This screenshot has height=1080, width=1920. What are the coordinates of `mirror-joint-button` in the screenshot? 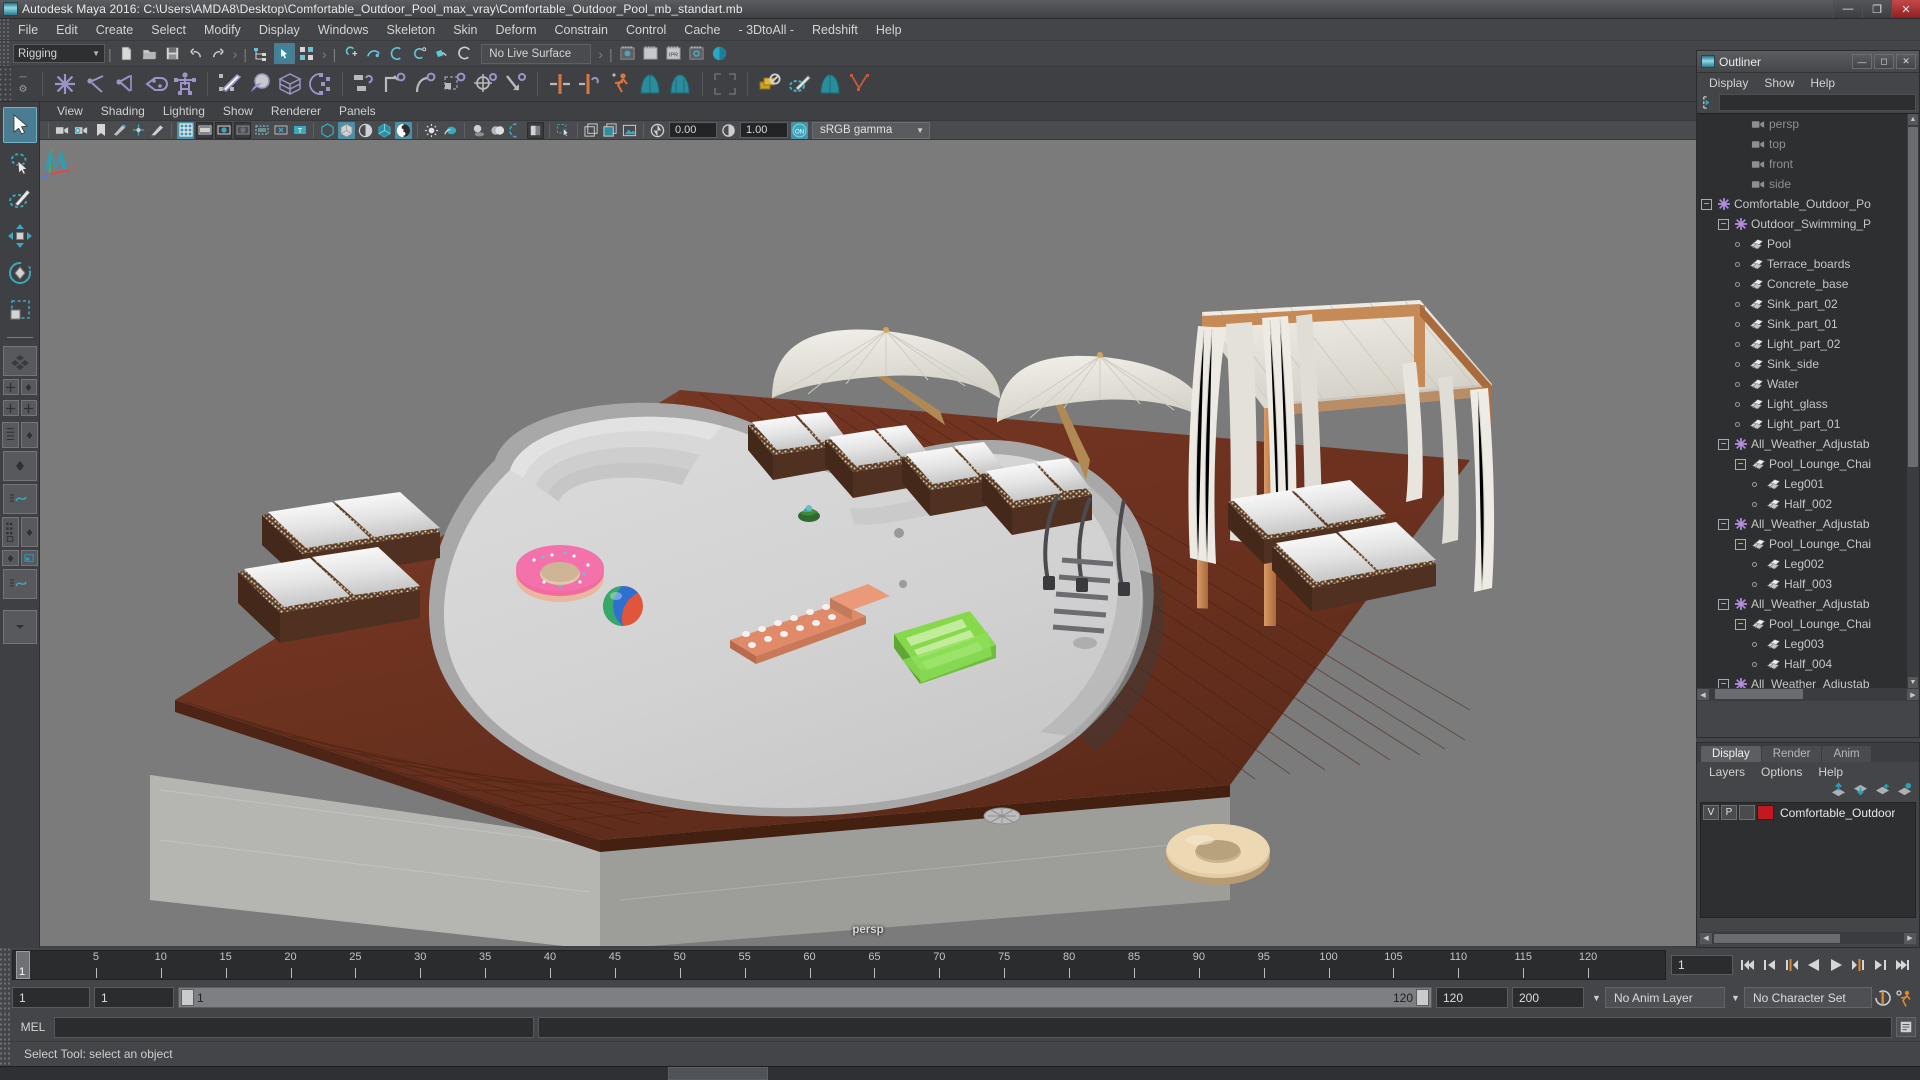 It's located at (560, 84).